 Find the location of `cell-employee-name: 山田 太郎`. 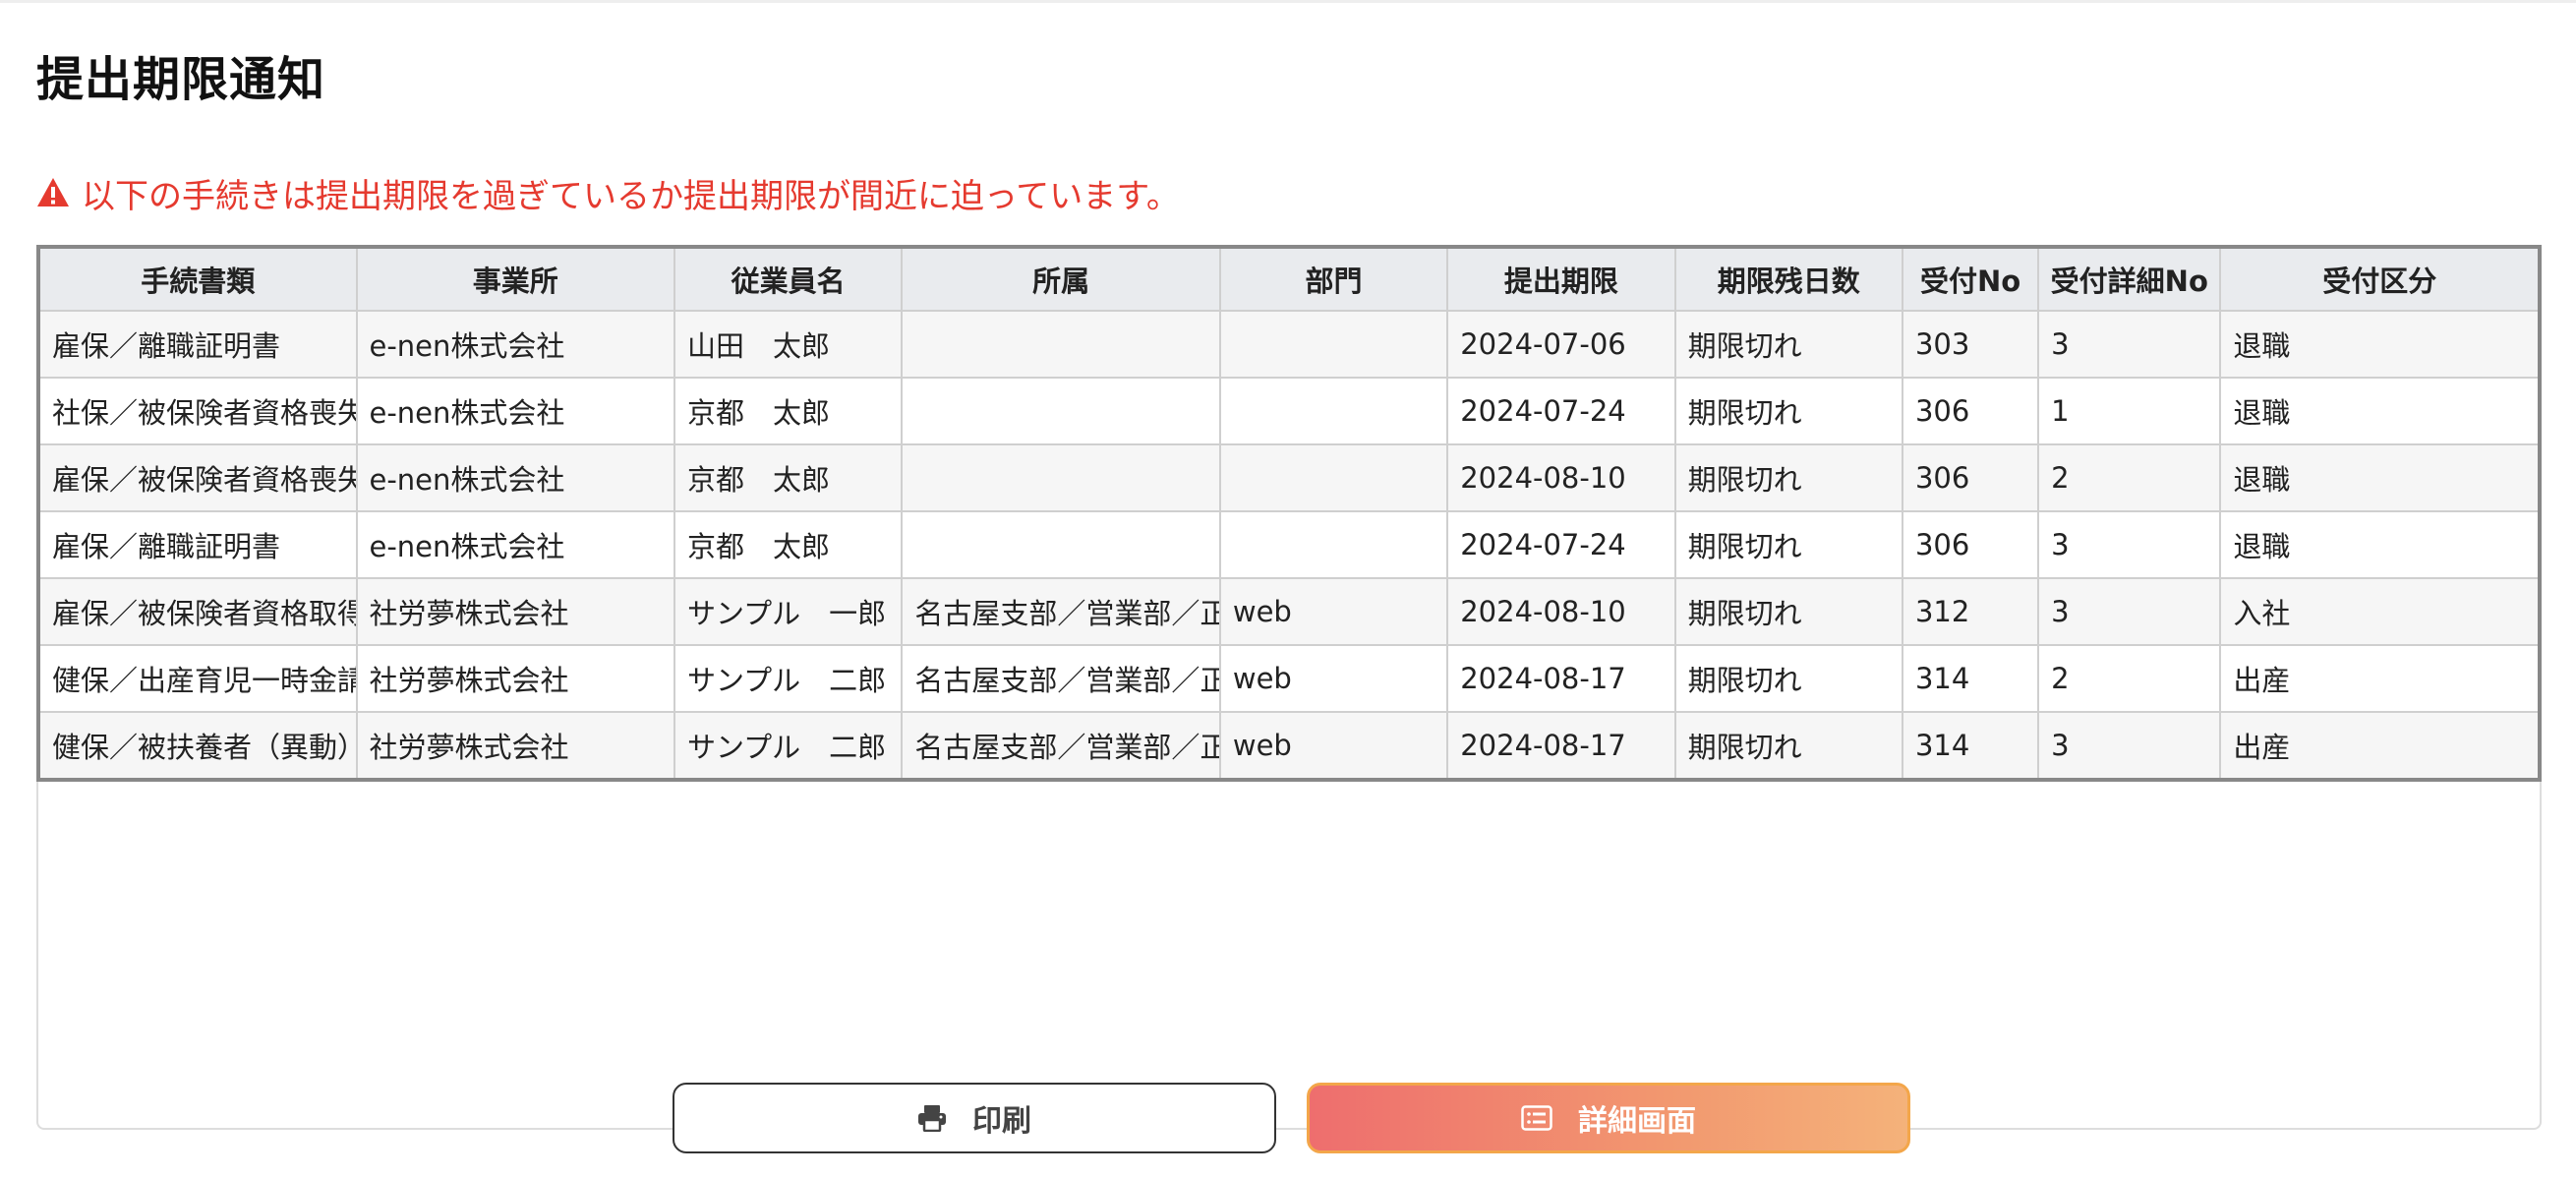

cell-employee-name: 山田 太郎 is located at coordinates (788, 344).